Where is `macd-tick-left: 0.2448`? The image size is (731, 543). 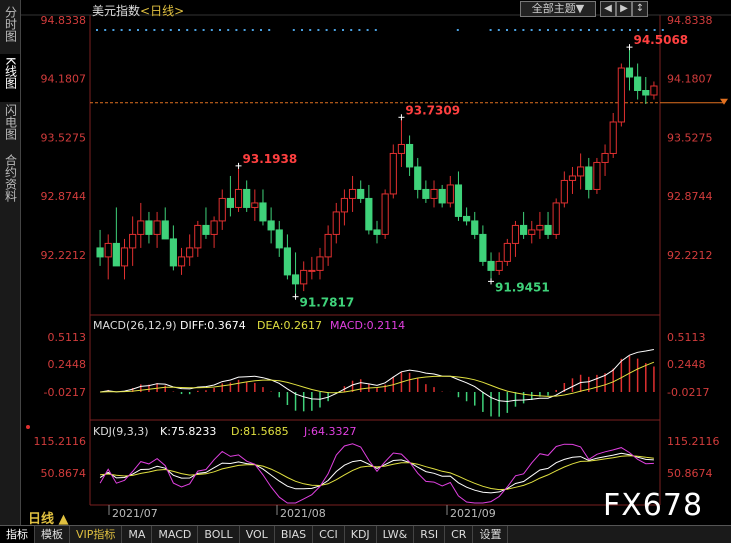 macd-tick-left: 0.2448 is located at coordinates (67, 364).